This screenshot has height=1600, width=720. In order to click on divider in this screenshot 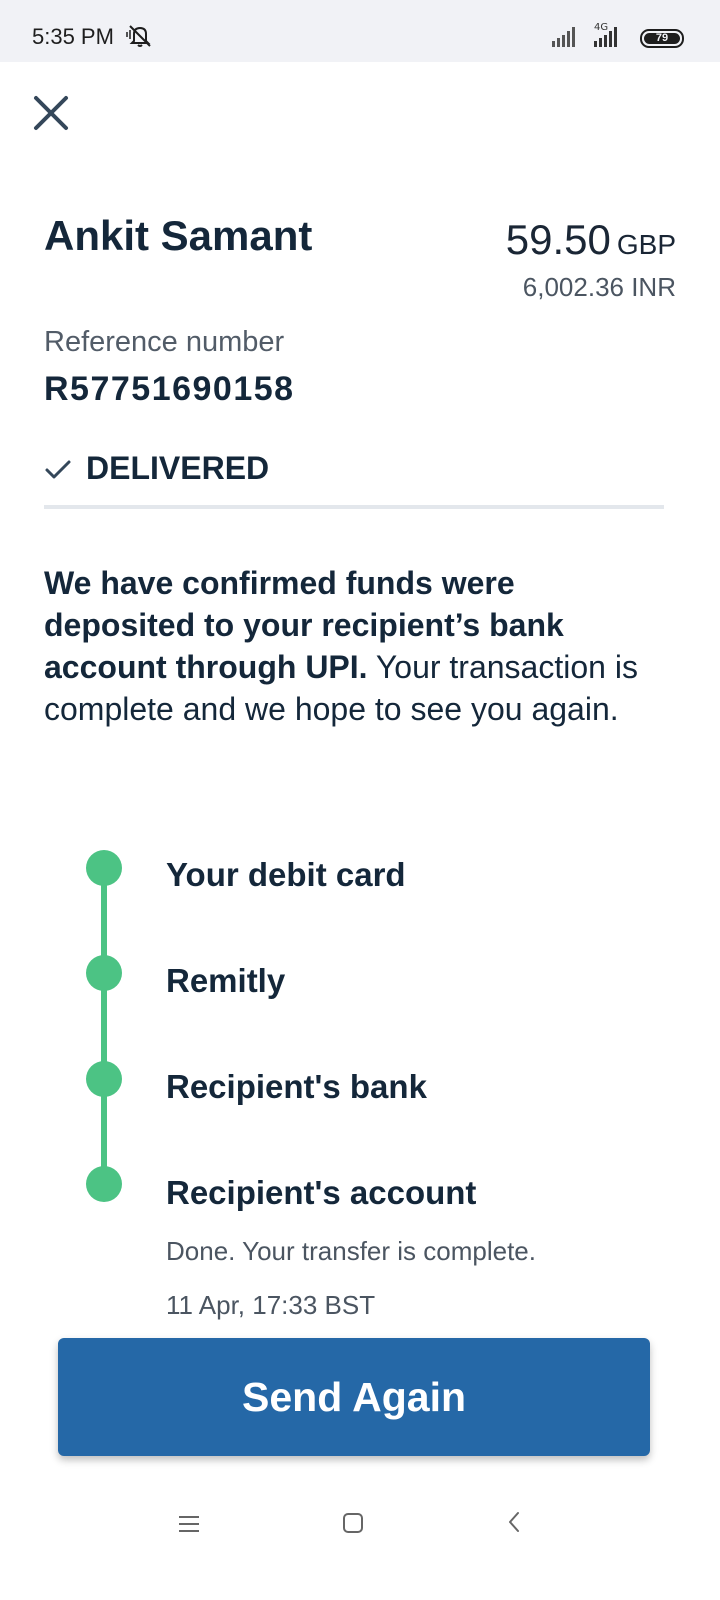, I will do `click(354, 507)`.